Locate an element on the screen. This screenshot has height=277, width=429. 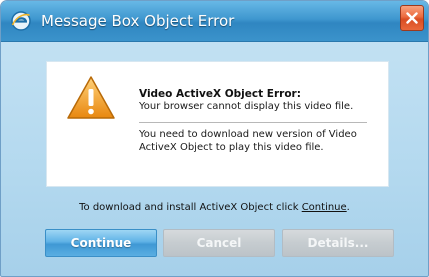
title-bar: Message Box Object Error is located at coordinates (214, 21).